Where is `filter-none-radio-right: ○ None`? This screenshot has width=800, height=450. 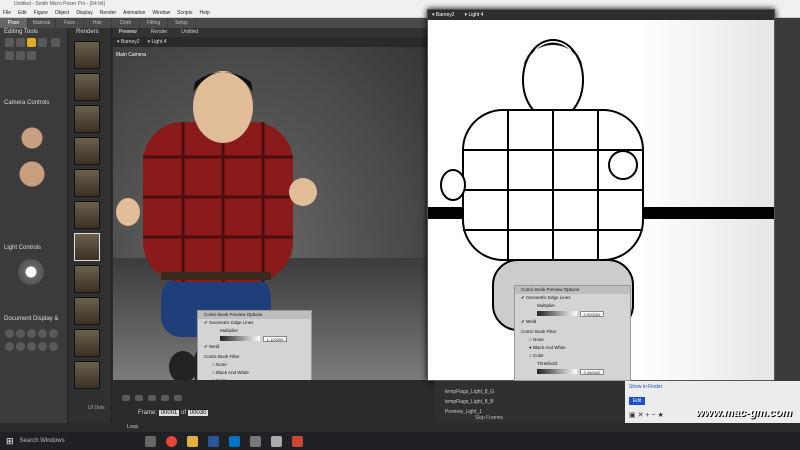
filter-none-radio-right: ○ None is located at coordinates (572, 340).